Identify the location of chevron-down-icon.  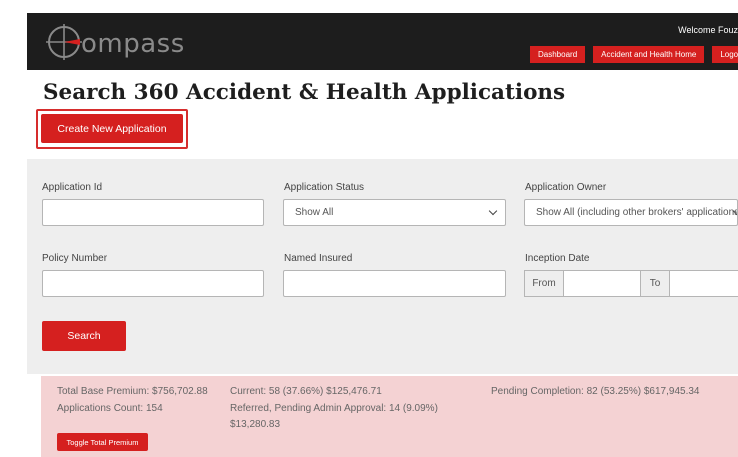
(493, 211).